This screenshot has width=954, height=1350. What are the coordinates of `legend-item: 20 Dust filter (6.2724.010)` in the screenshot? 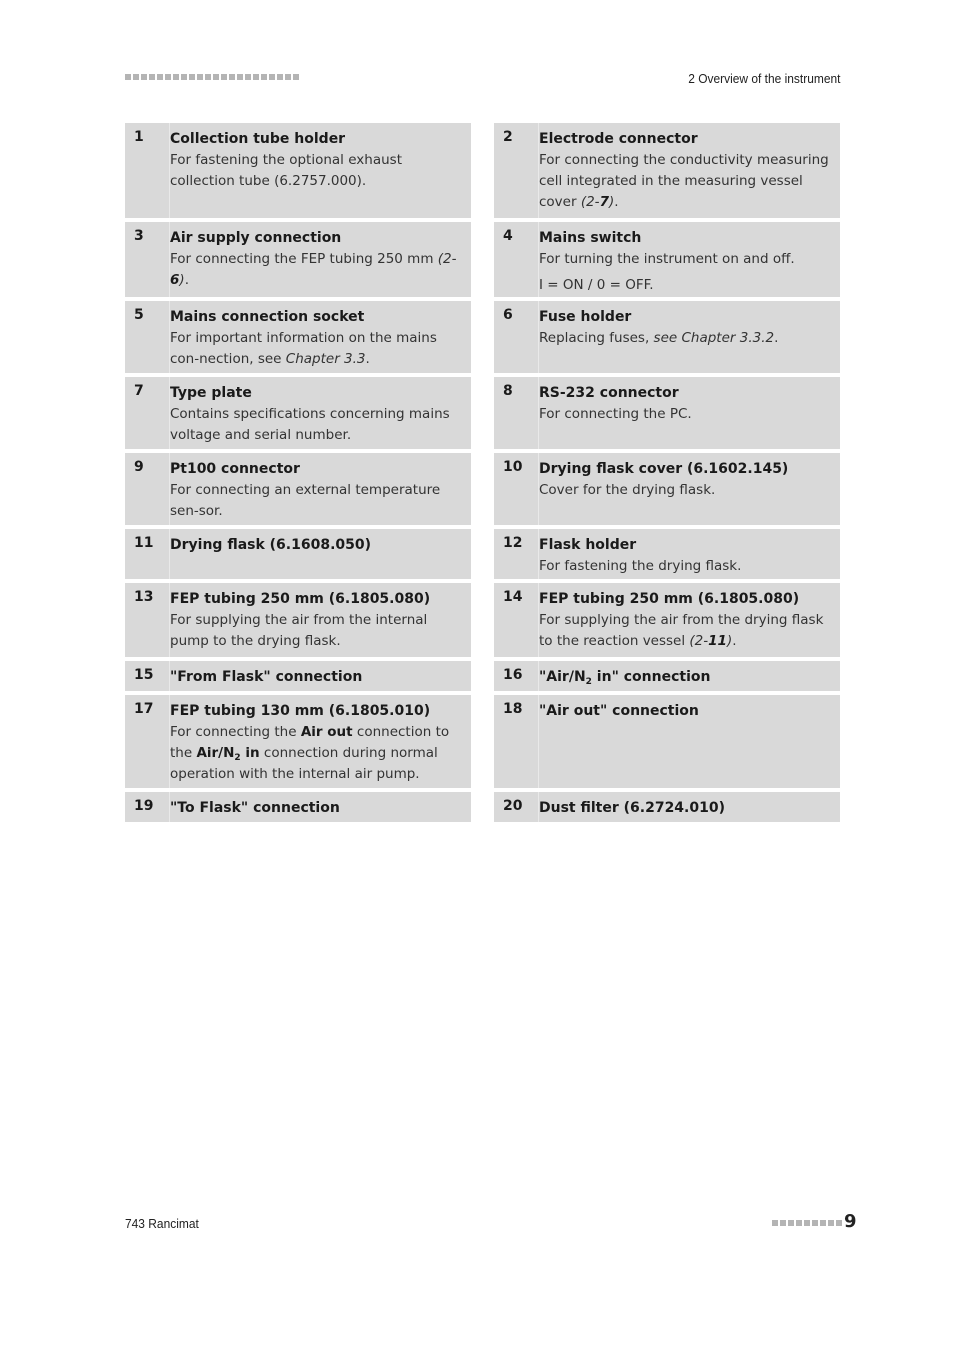 It's located at (667, 807).